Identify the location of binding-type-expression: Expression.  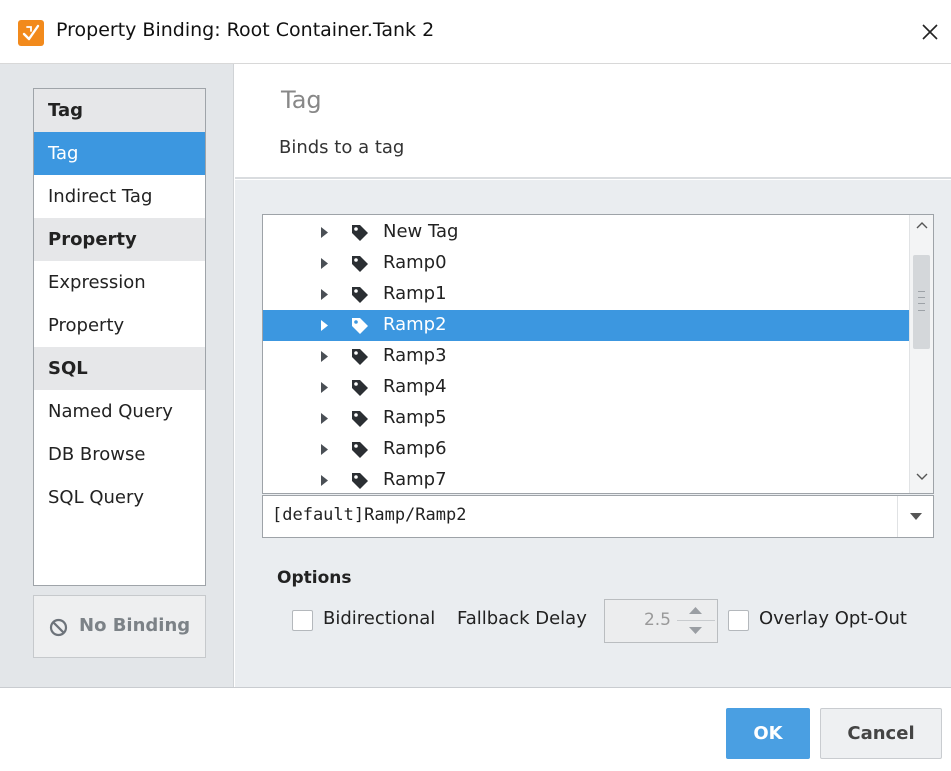
(119, 282).